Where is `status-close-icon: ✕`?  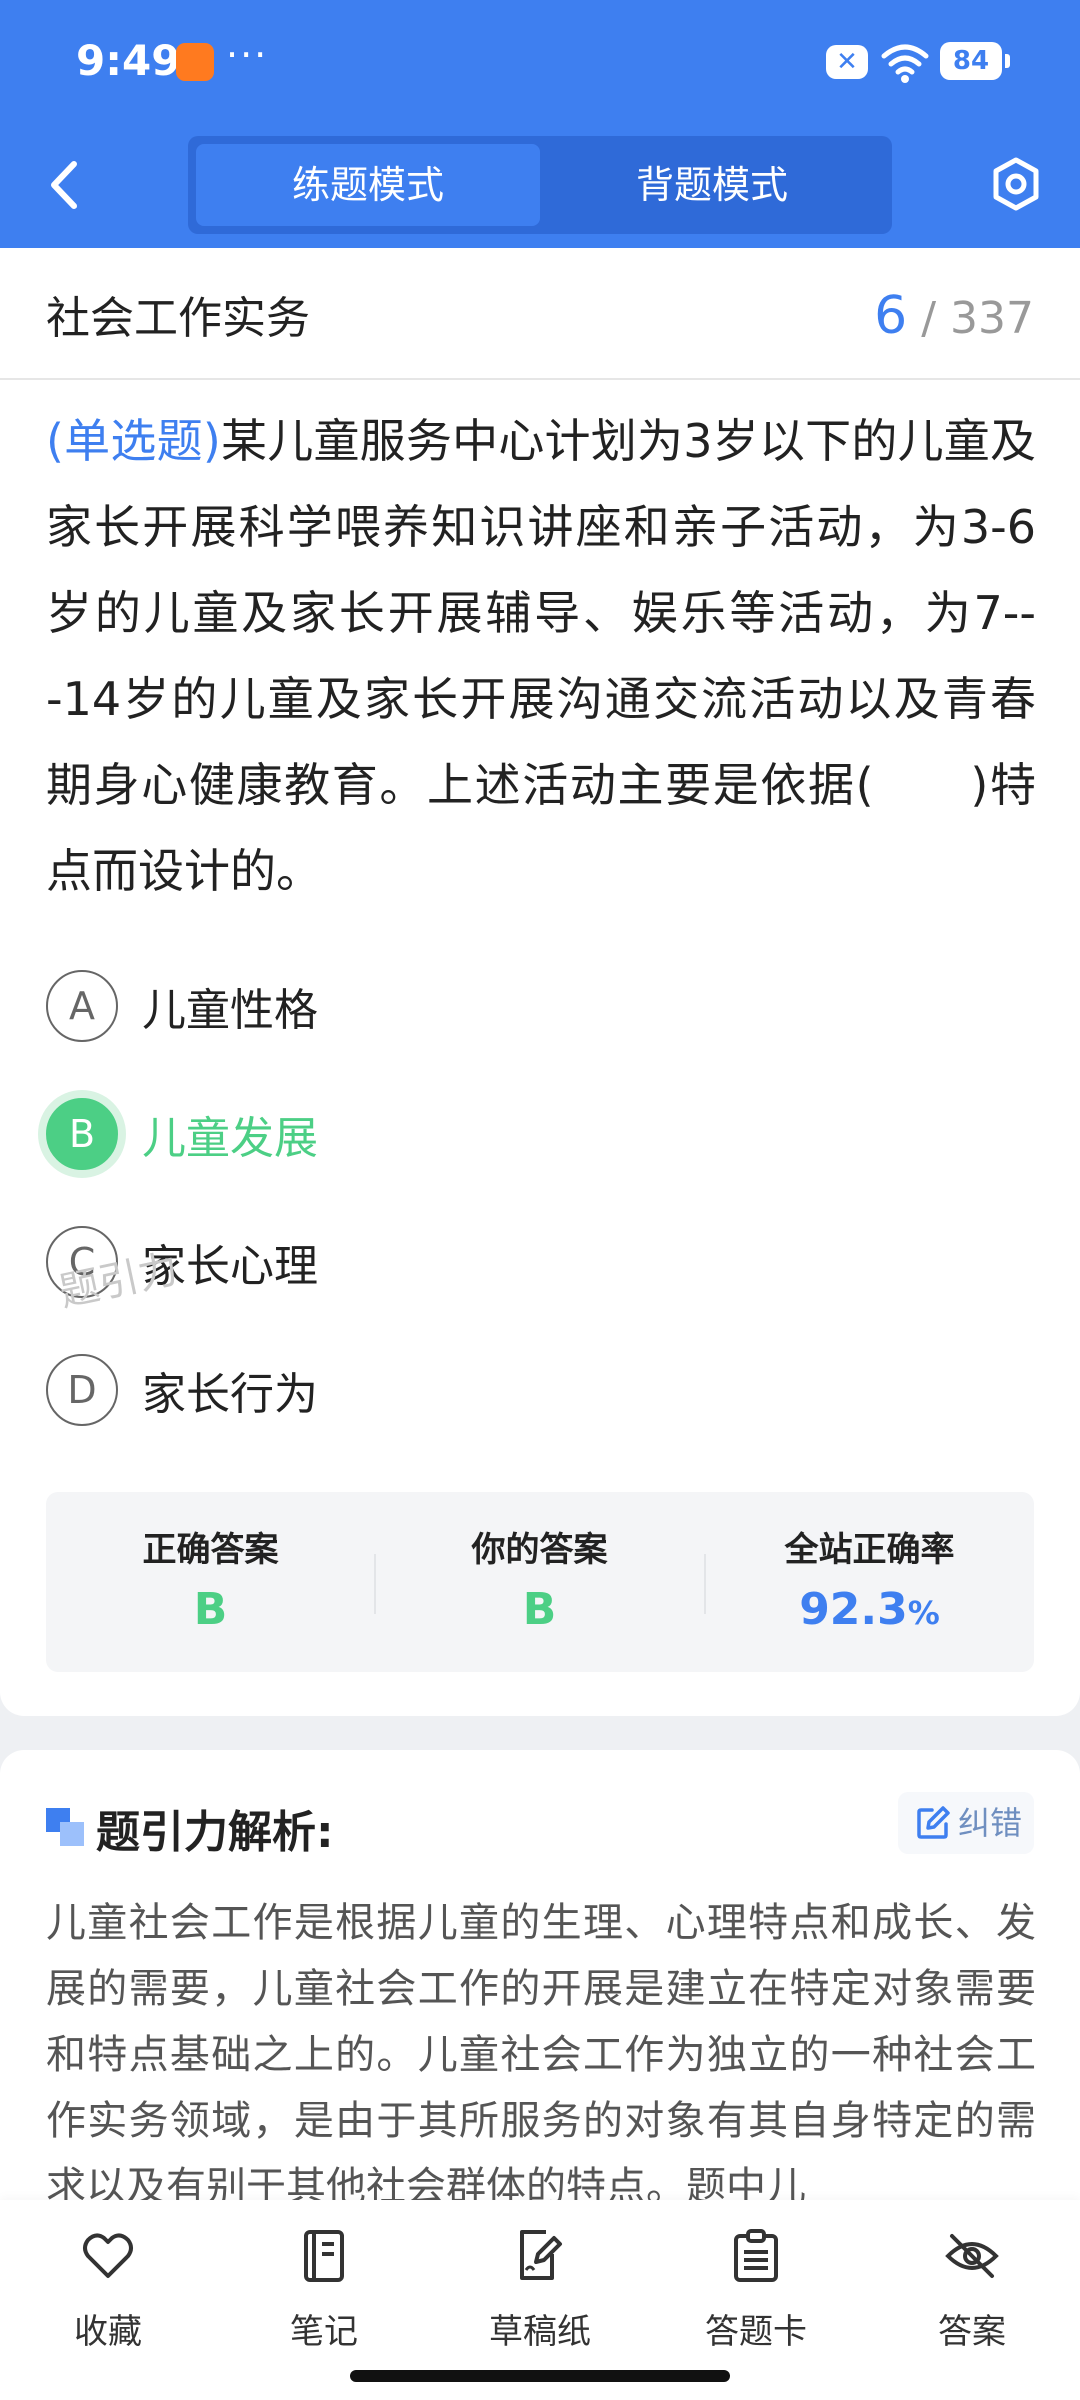 status-close-icon: ✕ is located at coordinates (847, 62).